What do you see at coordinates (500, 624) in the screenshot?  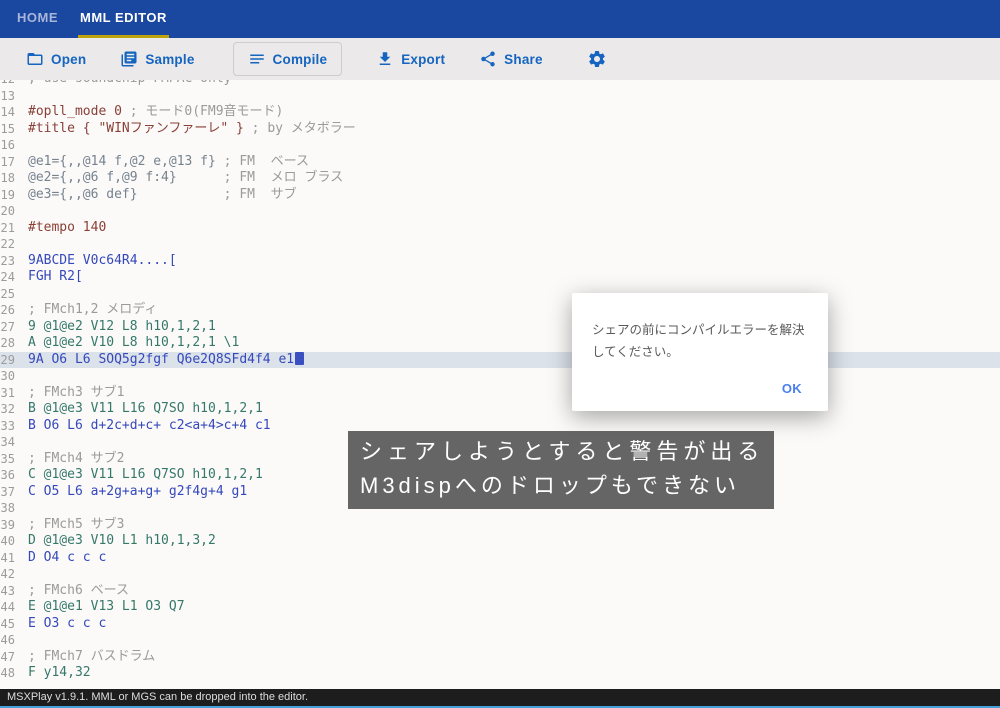 I see `editor-line: 45 E O3 c c c` at bounding box center [500, 624].